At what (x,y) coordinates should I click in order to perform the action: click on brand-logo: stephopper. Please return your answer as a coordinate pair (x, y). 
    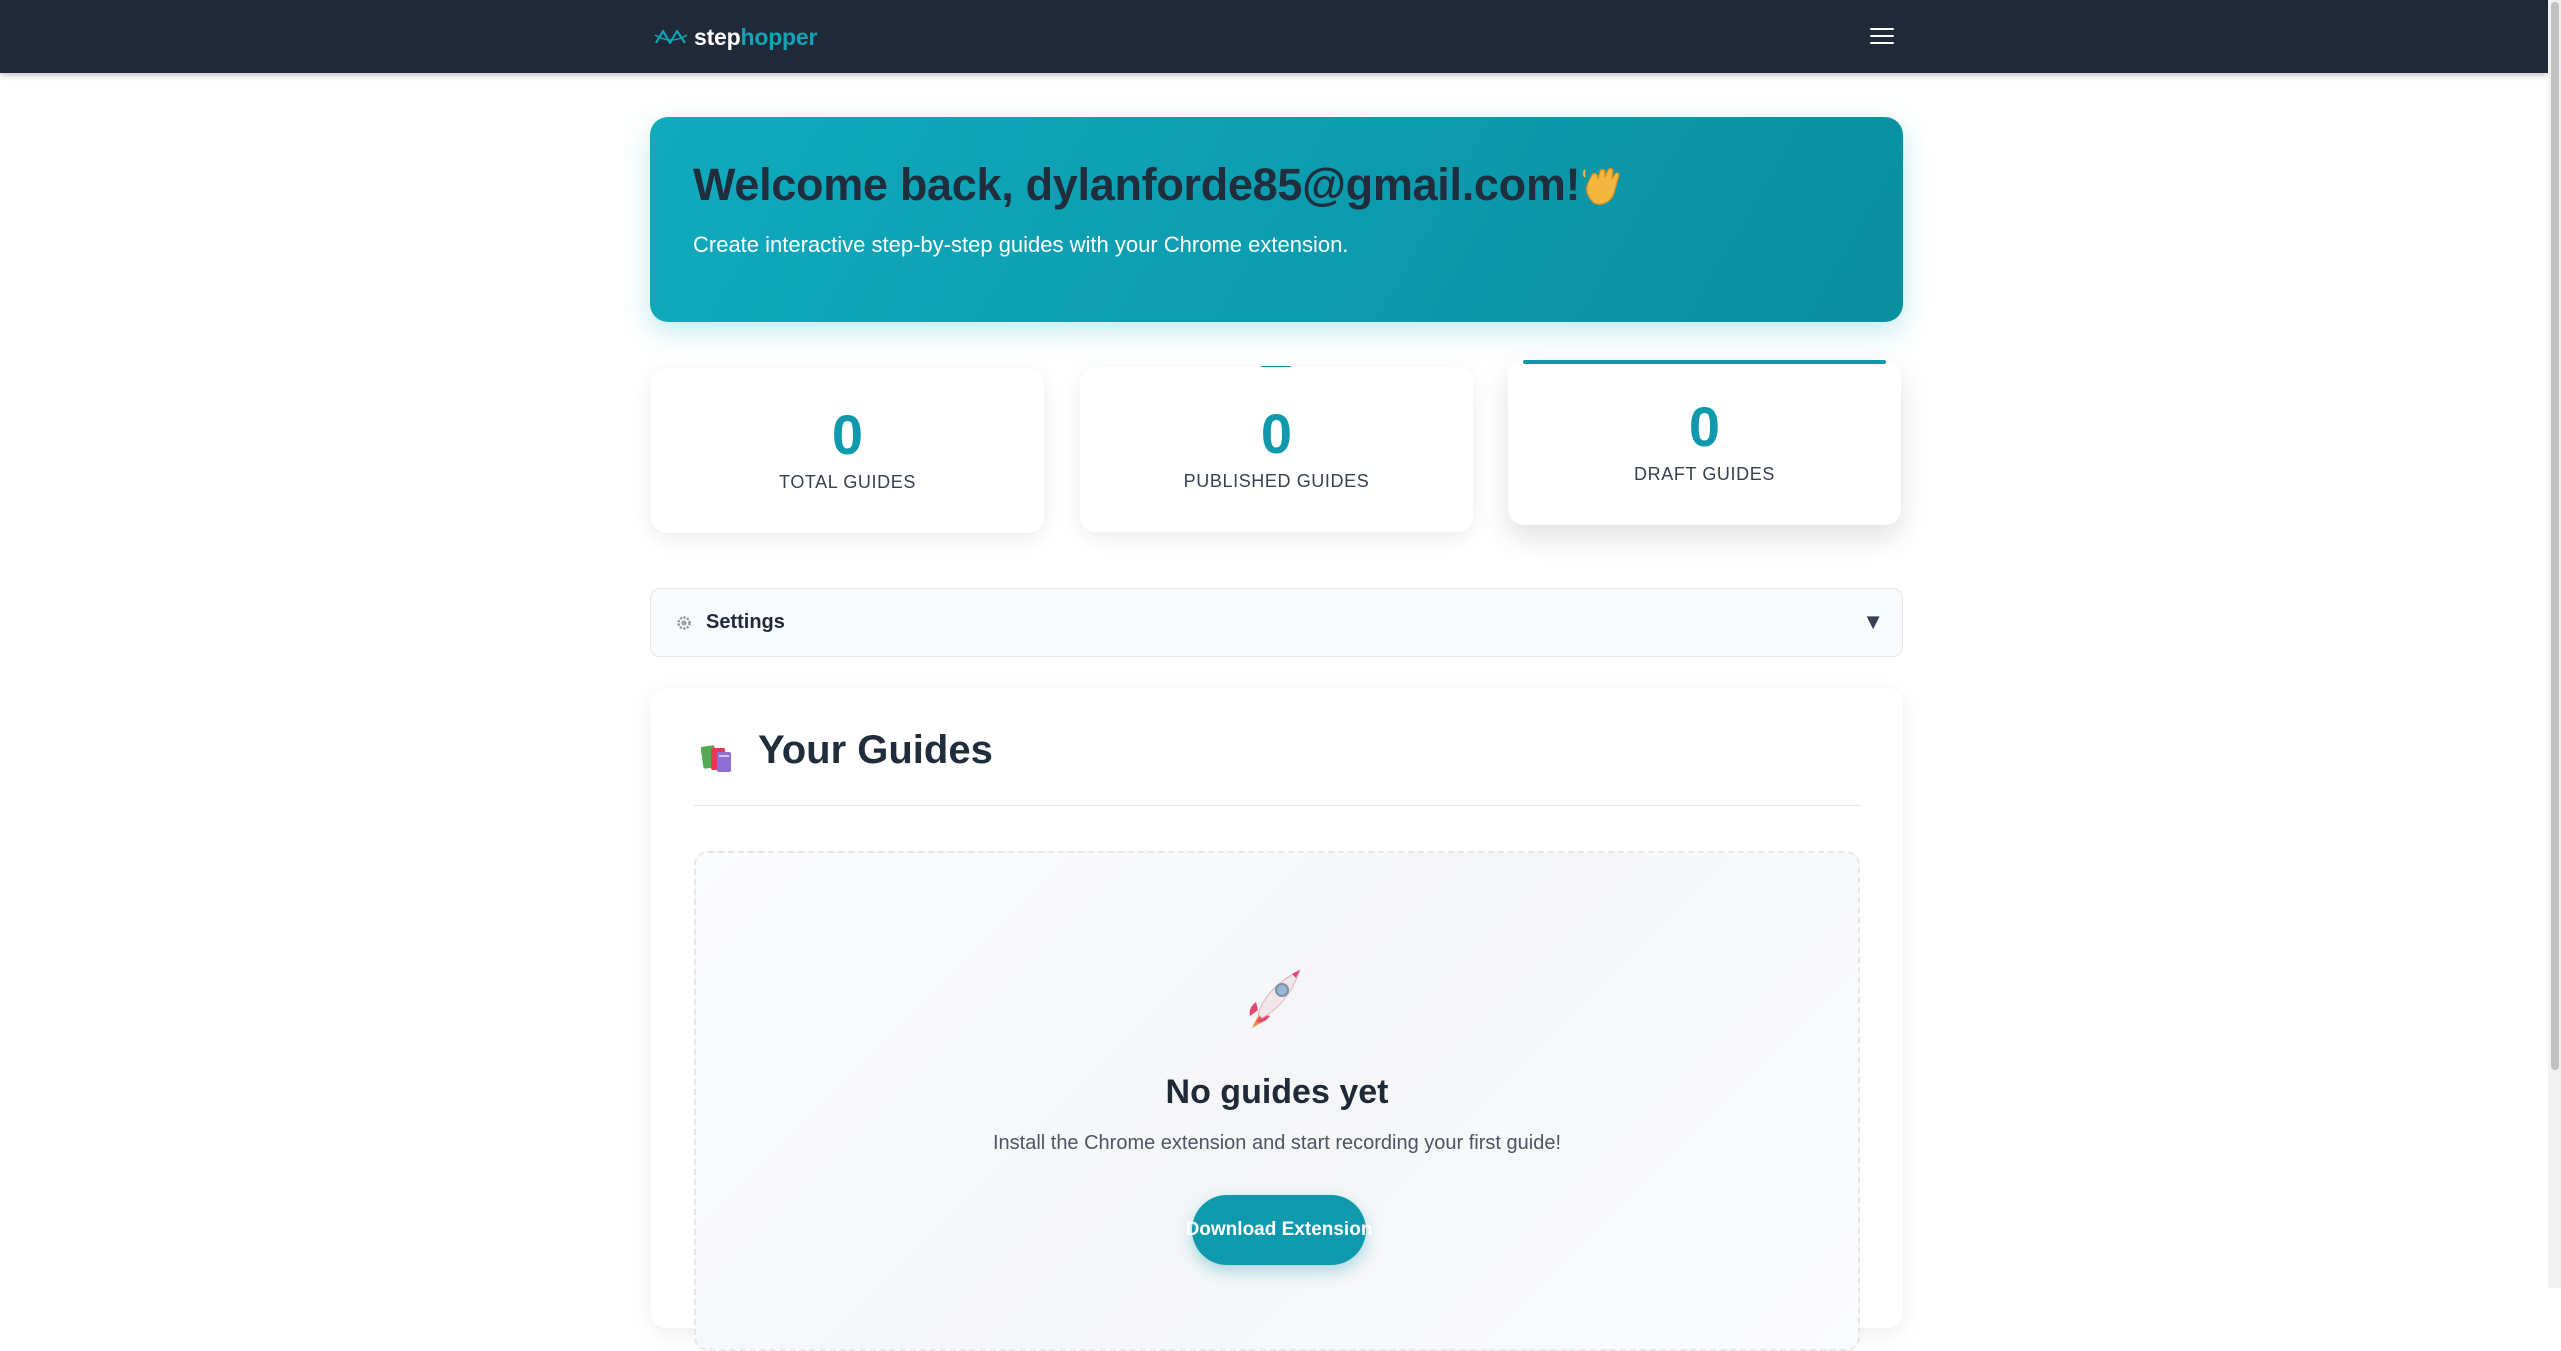
    Looking at the image, I should click on (735, 37).